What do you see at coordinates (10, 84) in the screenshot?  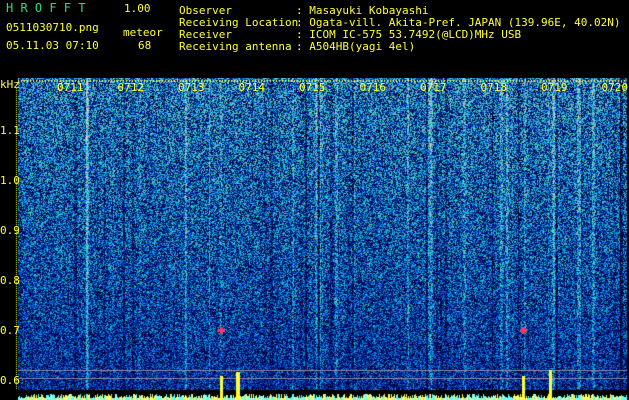 I see `y-axis-label: kHz` at bounding box center [10, 84].